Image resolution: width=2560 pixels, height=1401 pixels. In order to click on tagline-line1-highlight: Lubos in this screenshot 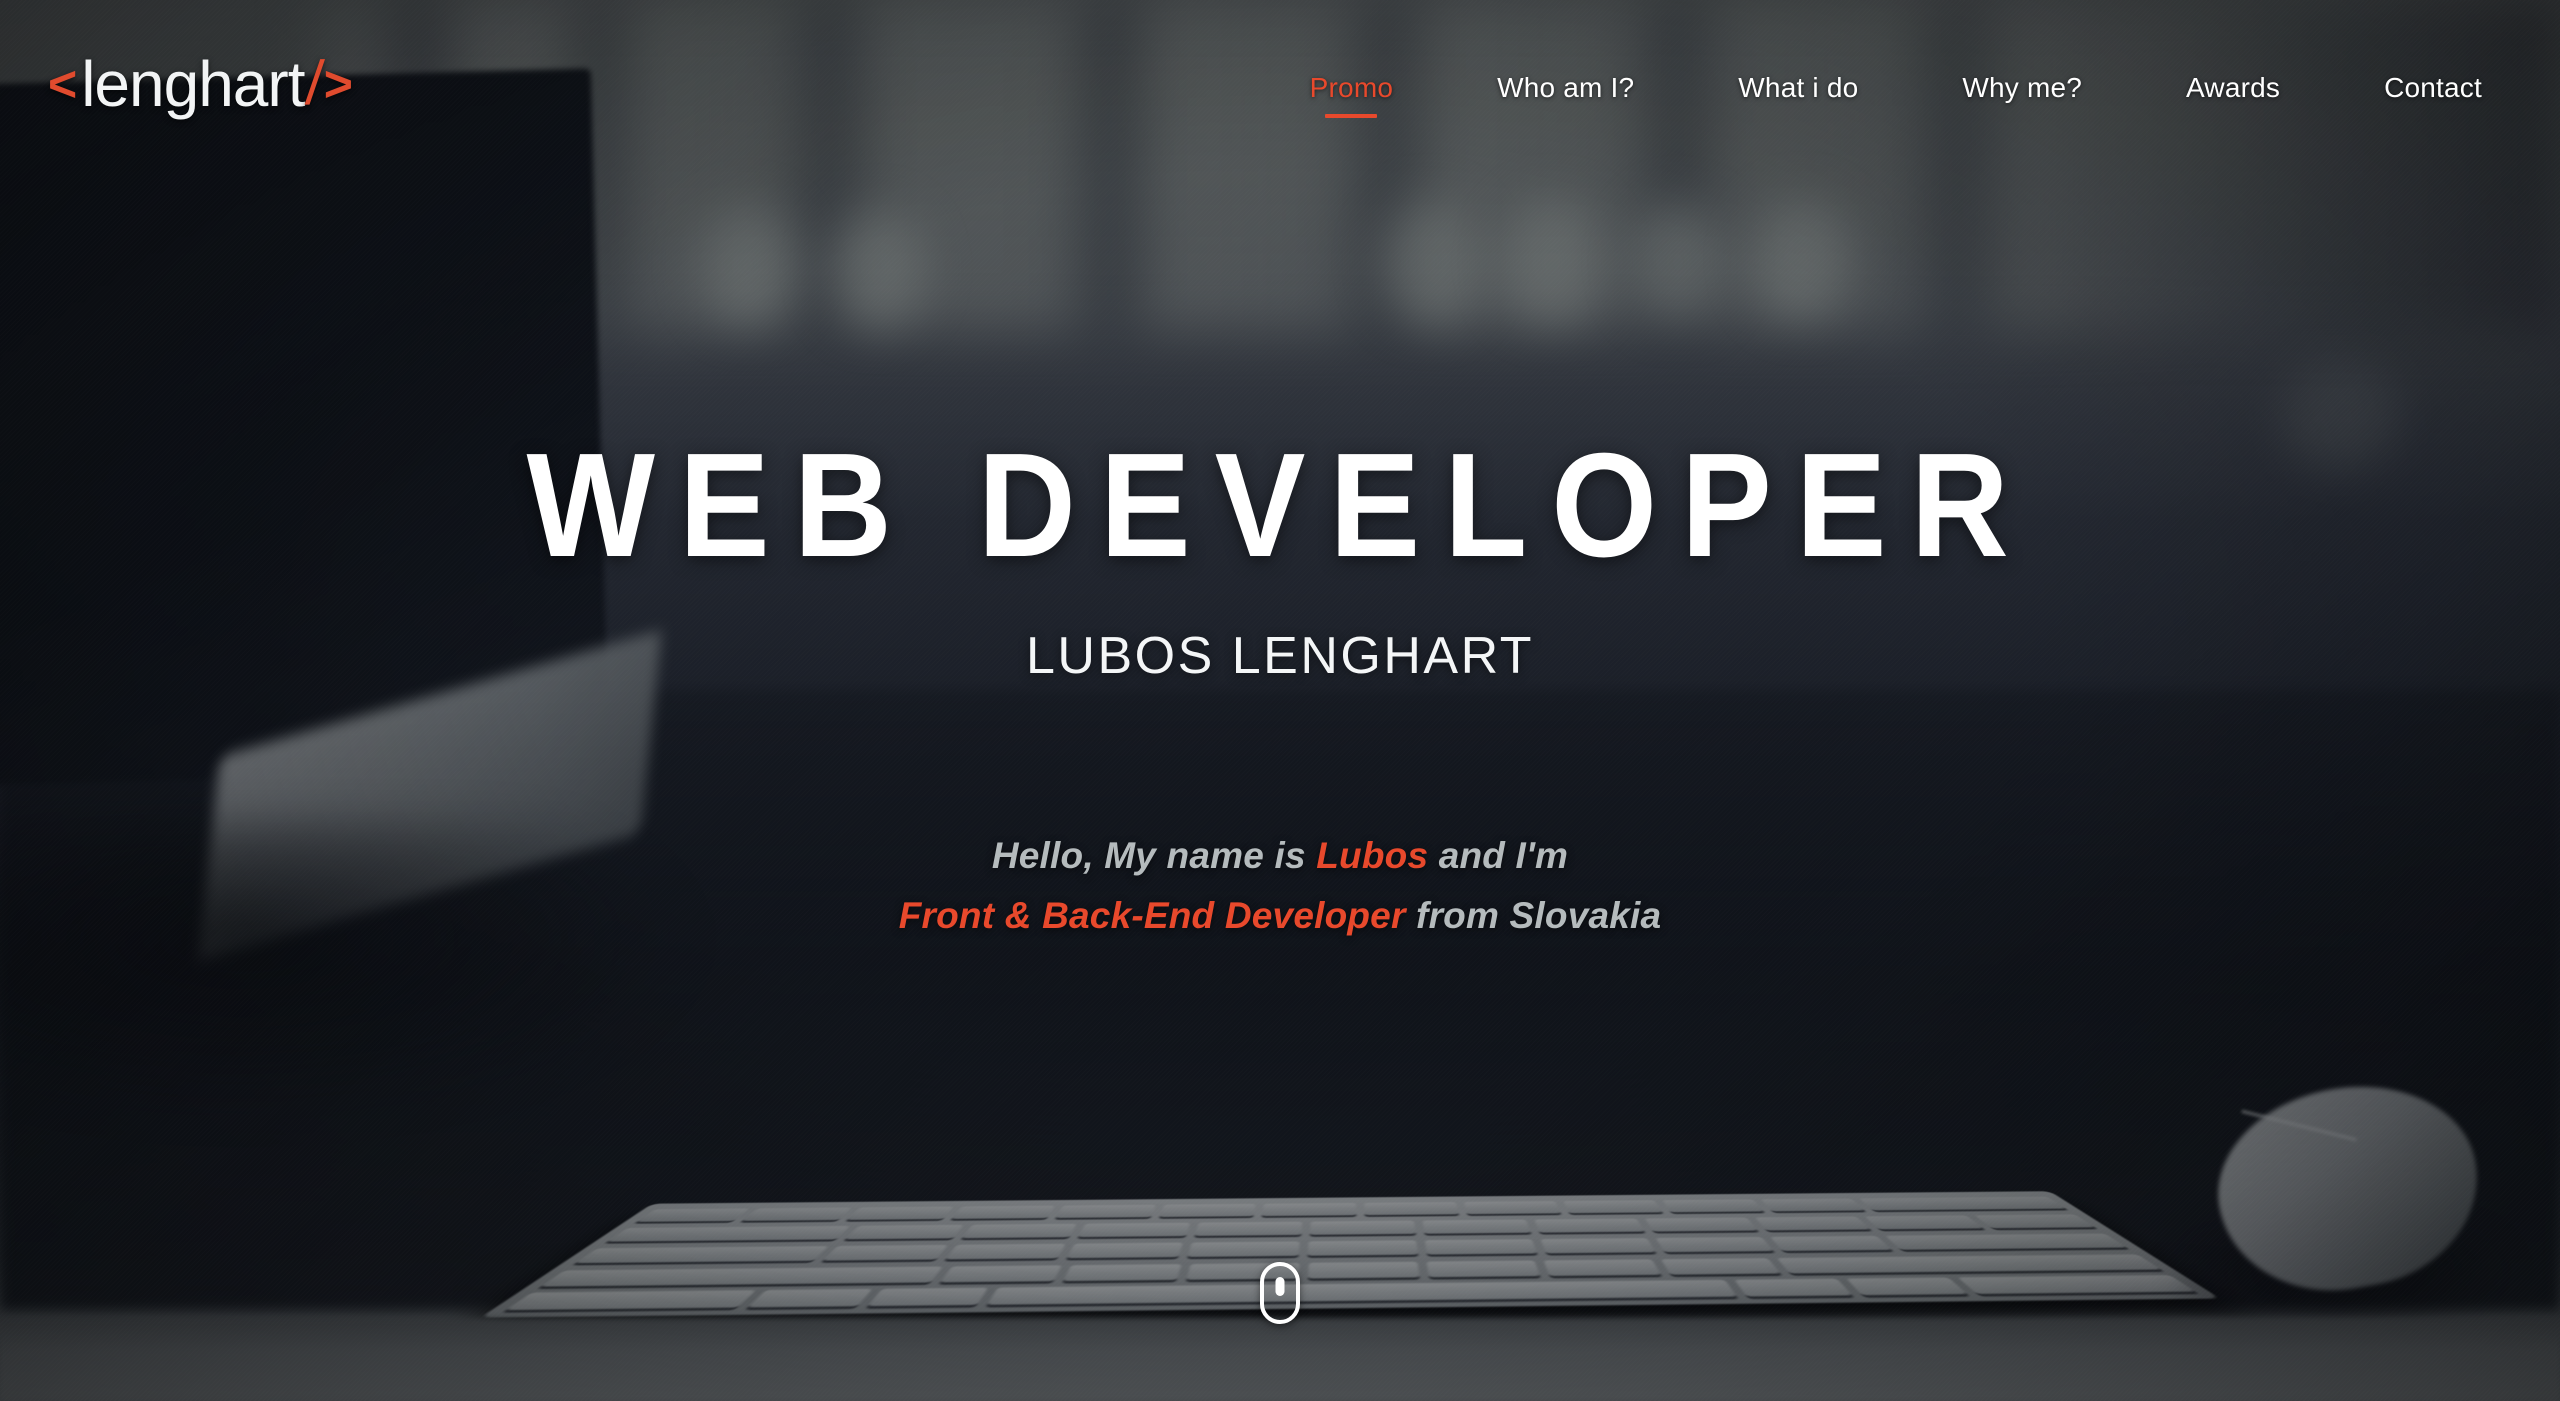, I will do `click(1372, 855)`.